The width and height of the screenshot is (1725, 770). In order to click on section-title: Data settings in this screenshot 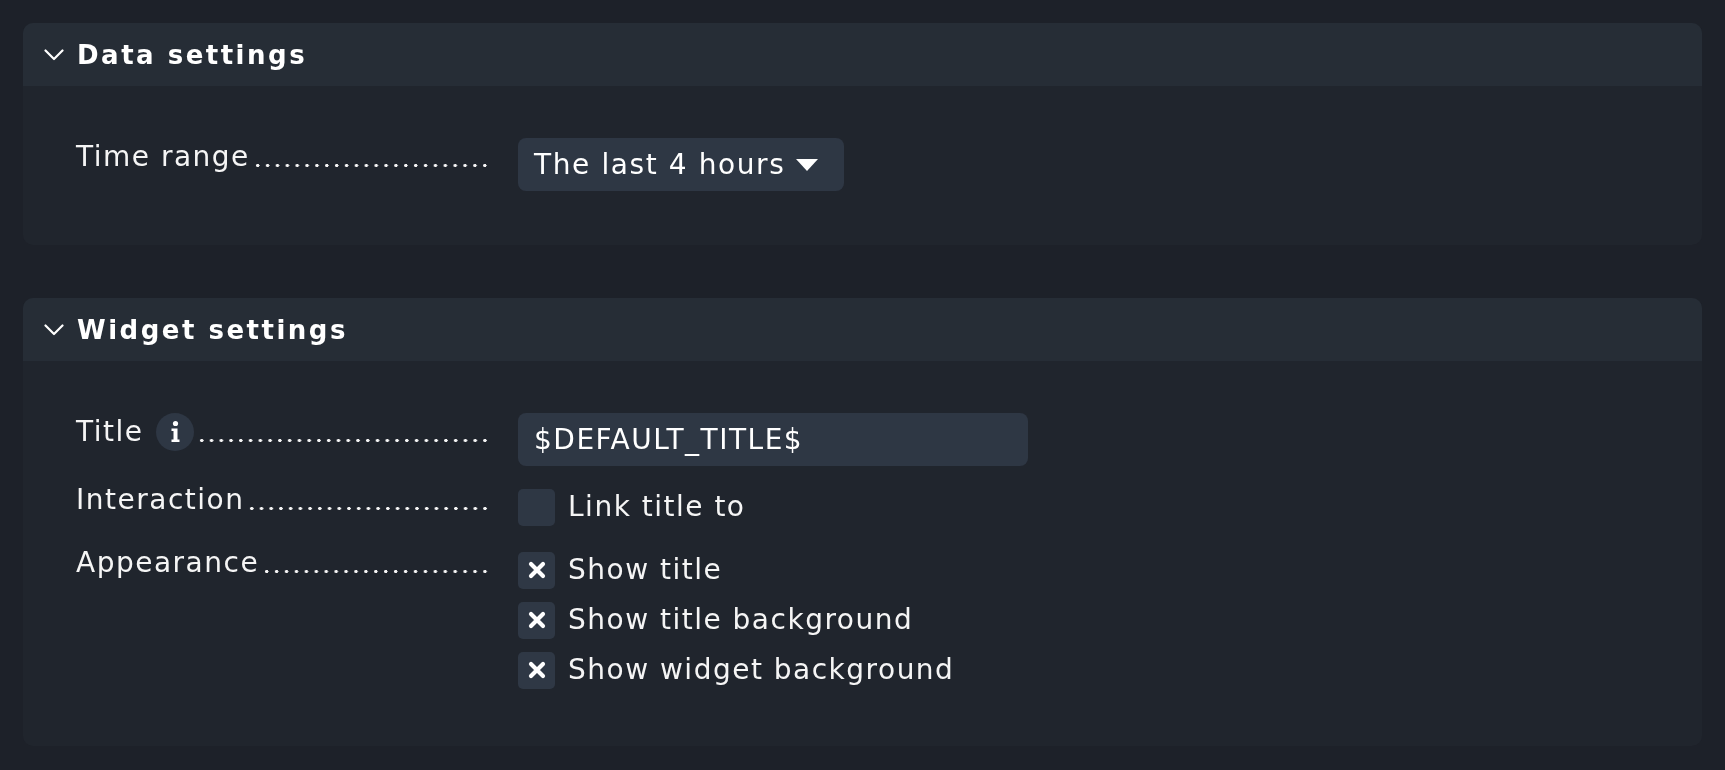, I will do `click(192, 54)`.